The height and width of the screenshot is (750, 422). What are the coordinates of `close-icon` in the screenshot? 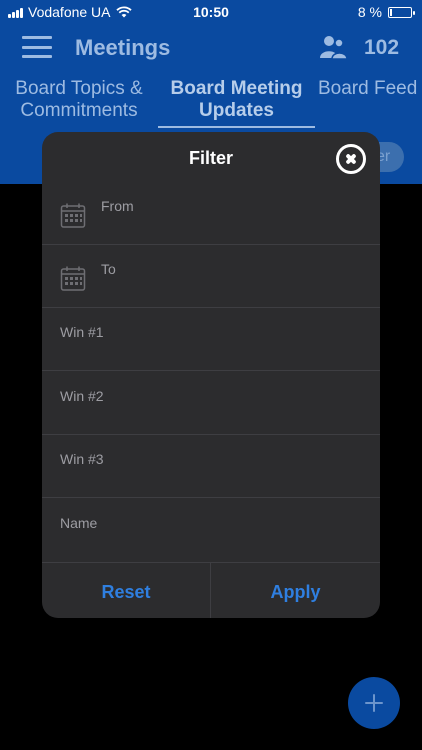 It's located at (351, 159).